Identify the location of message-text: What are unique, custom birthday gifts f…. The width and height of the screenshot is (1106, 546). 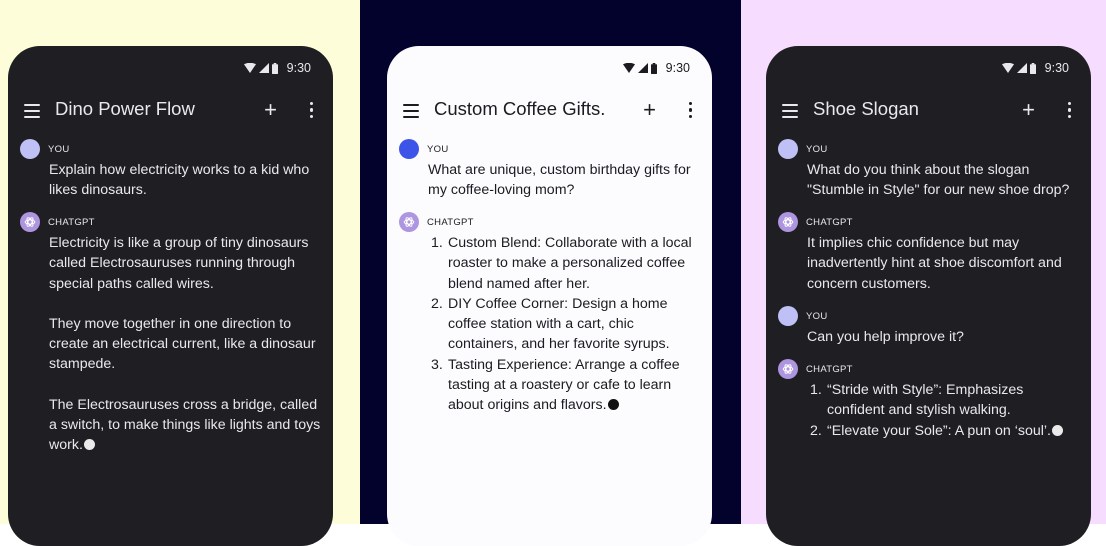
(559, 180).